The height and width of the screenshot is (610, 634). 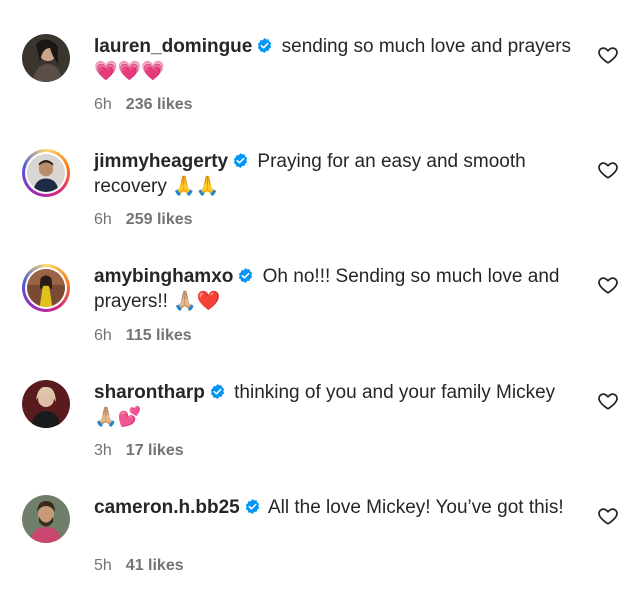 What do you see at coordinates (163, 276) in the screenshot?
I see `comment-username: amybinghamxo` at bounding box center [163, 276].